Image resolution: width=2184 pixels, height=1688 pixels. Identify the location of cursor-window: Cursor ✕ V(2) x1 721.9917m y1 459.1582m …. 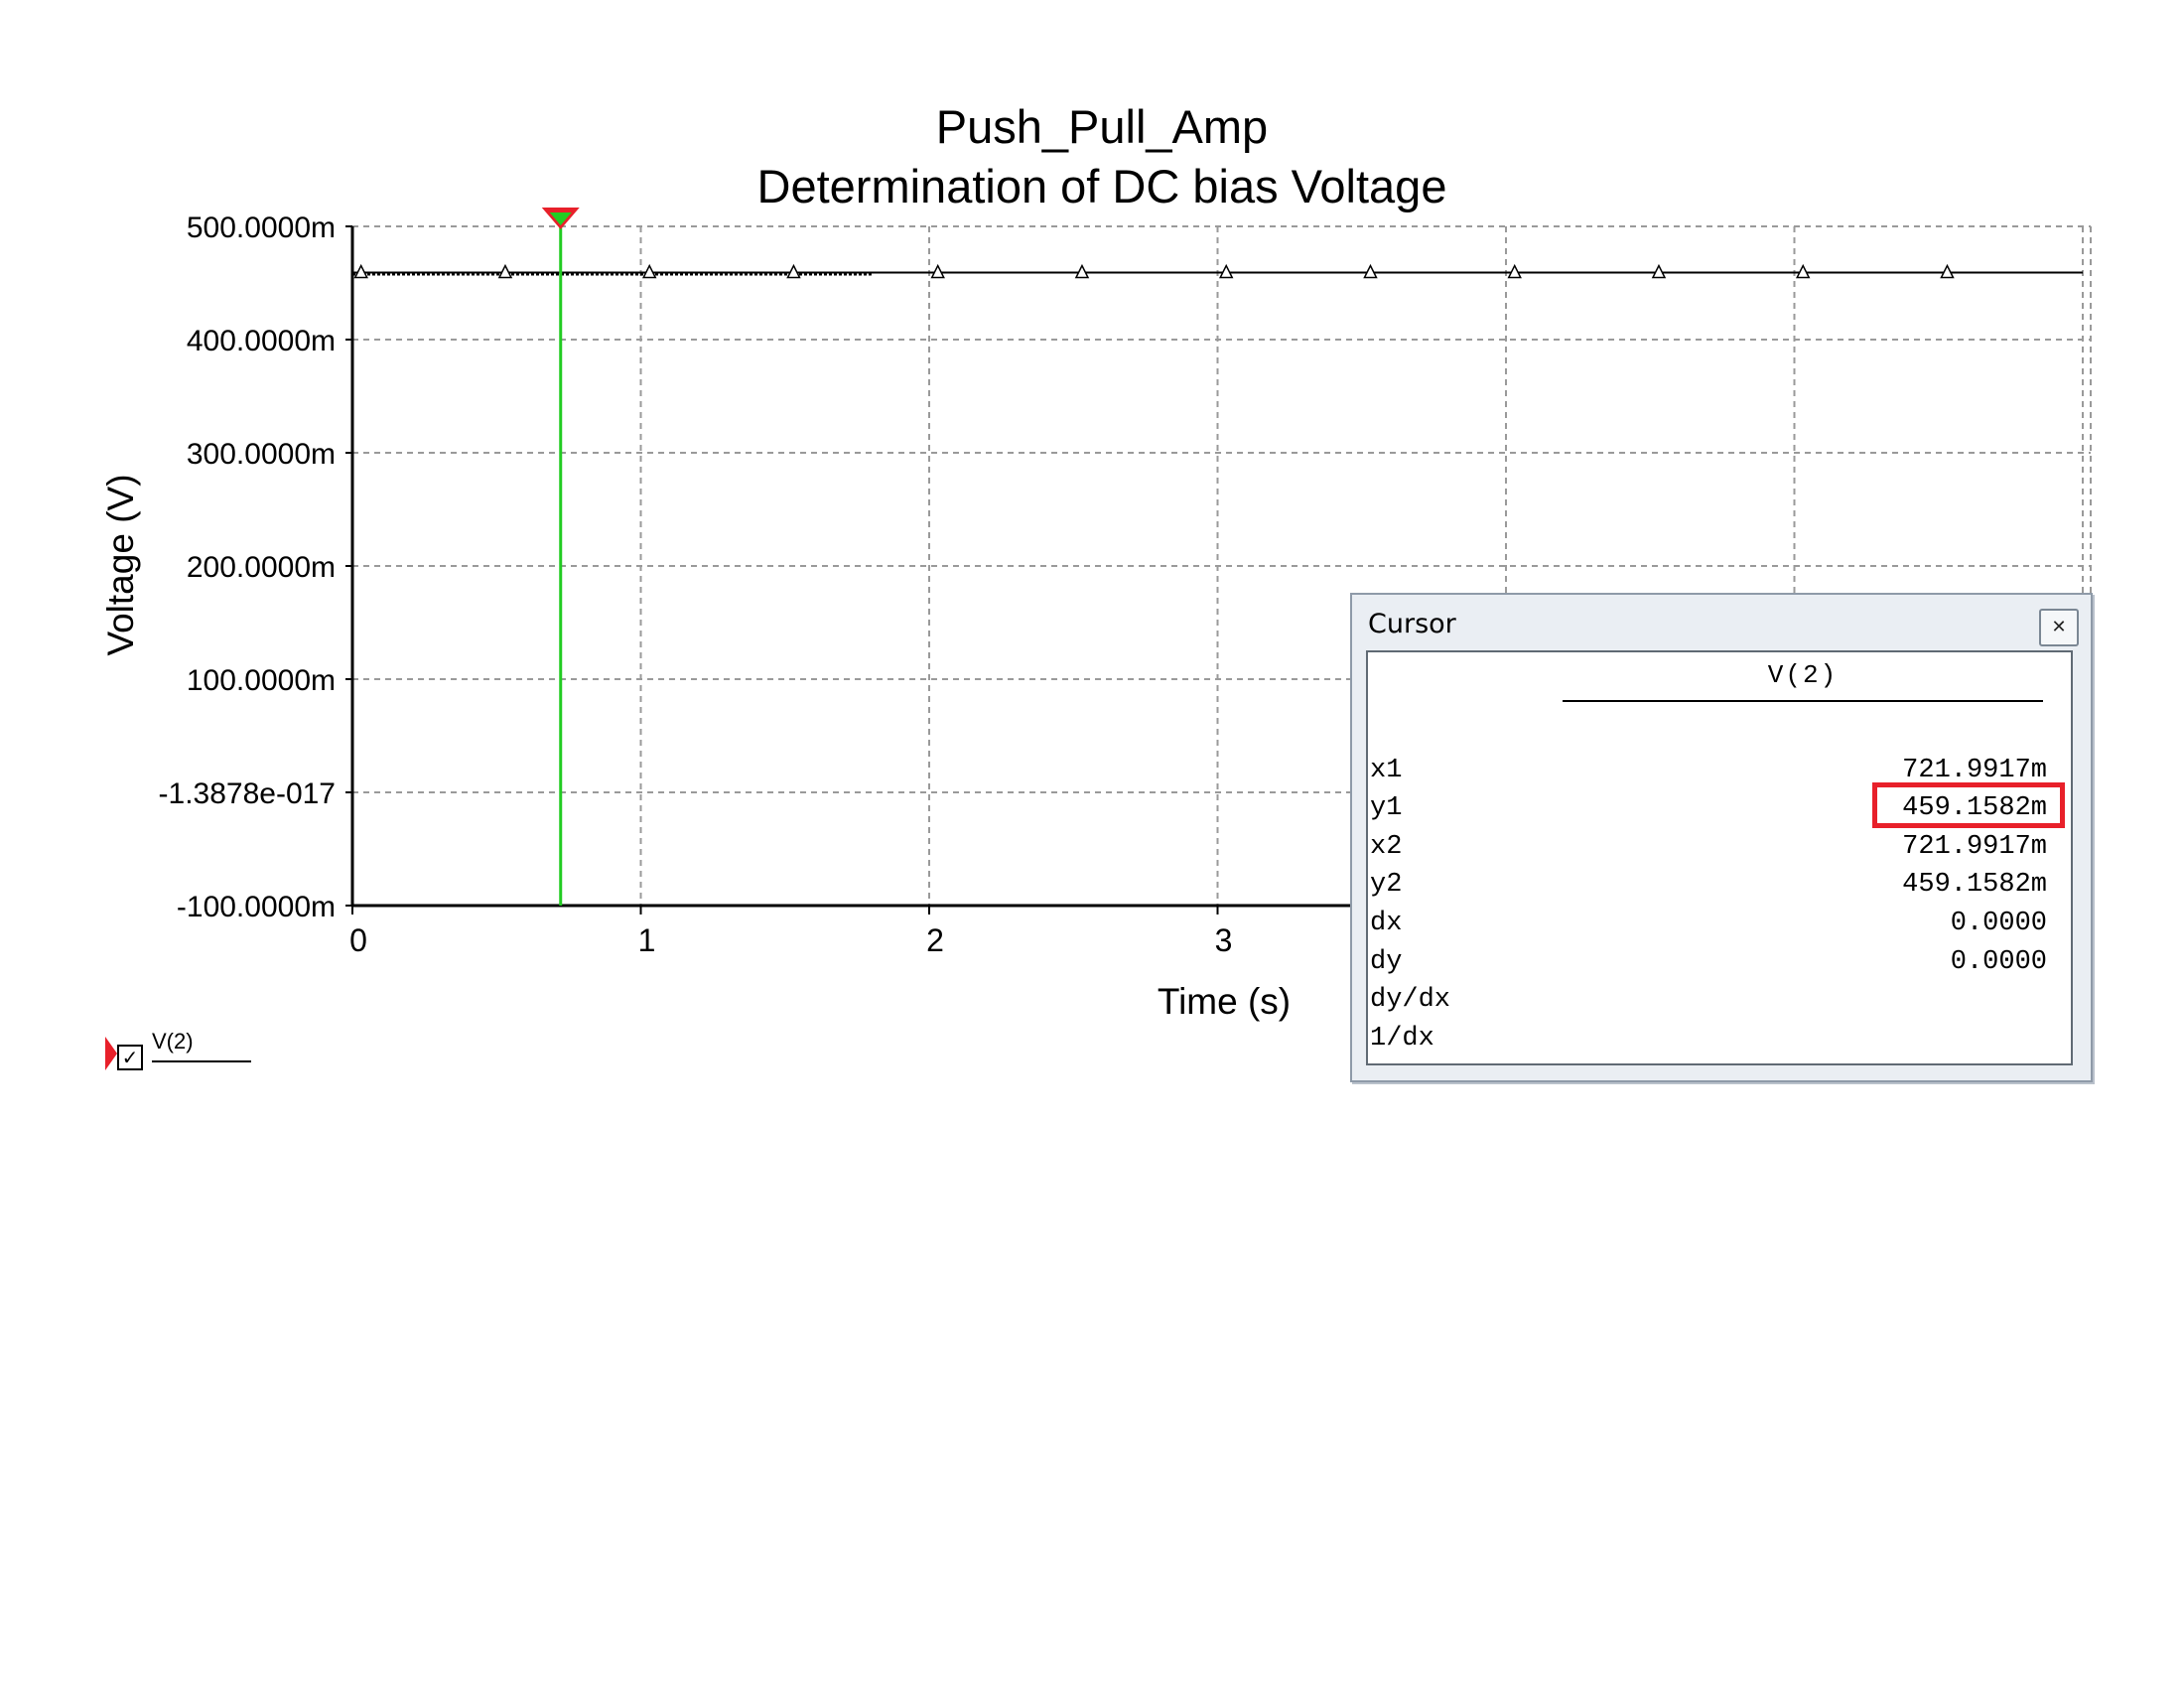
(1721, 837).